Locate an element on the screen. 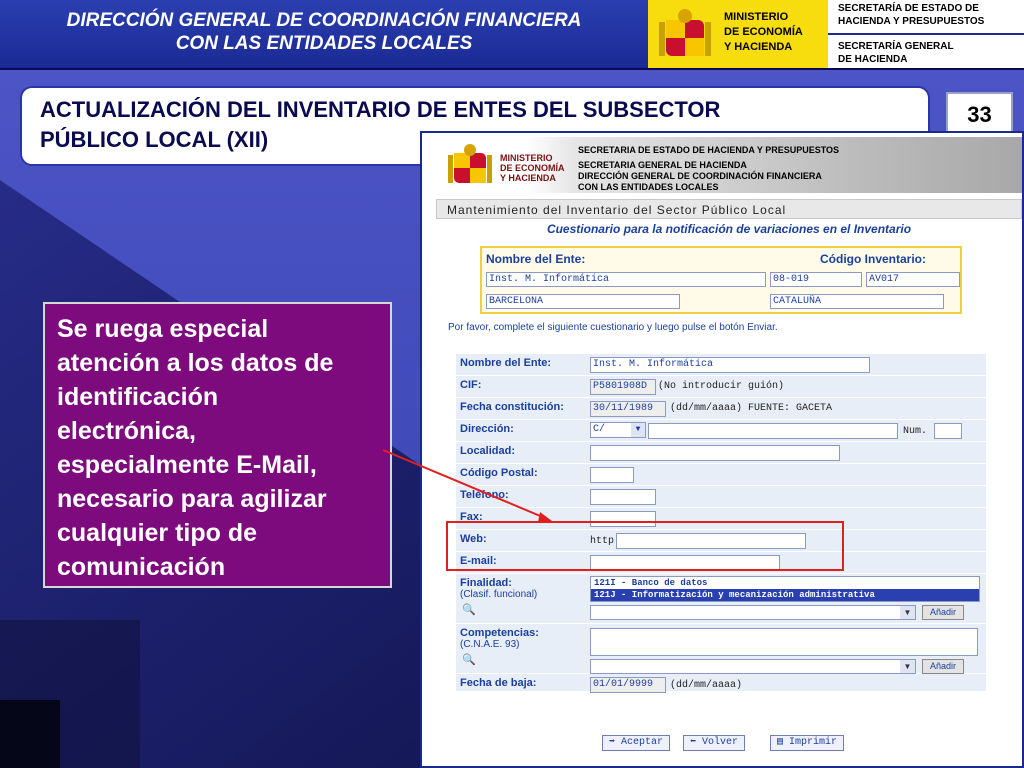  secretariat-text: DE HACIENDA is located at coordinates (873, 59).